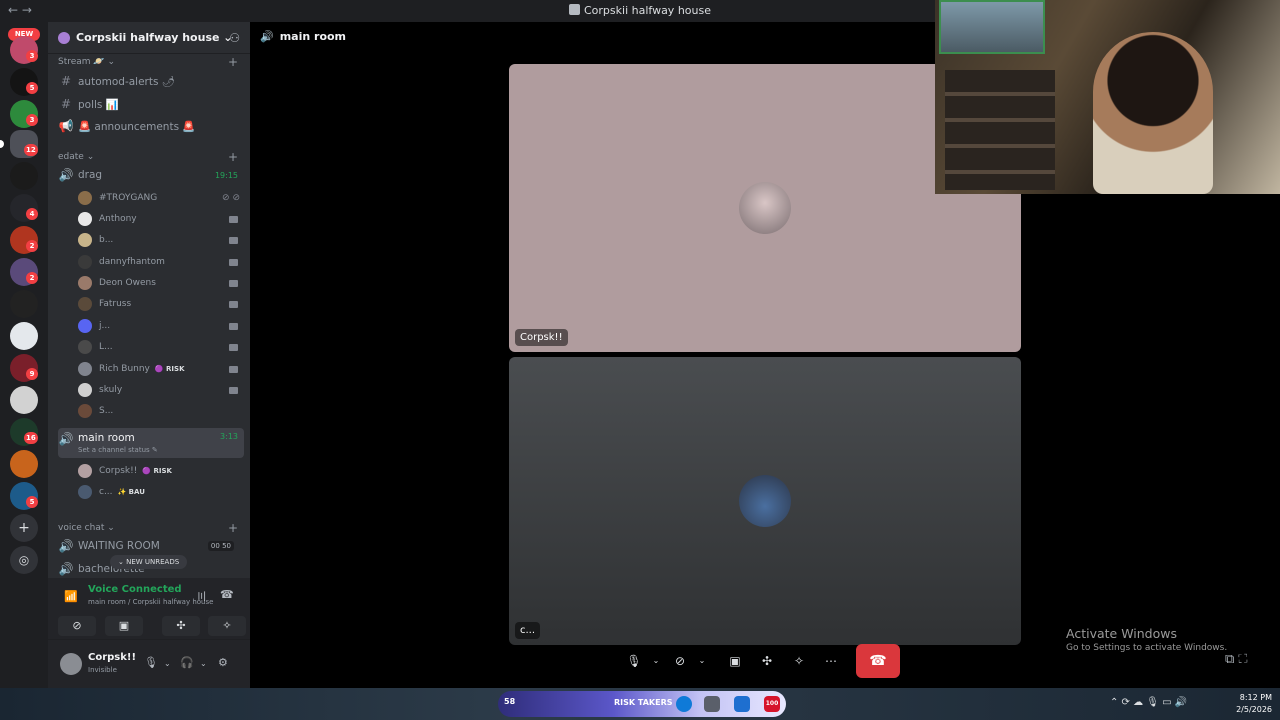 This screenshot has width=1280, height=720. I want to click on voice-channel-waiting-room: 🔊 WAITING ROOM 00 50, so click(151, 546).